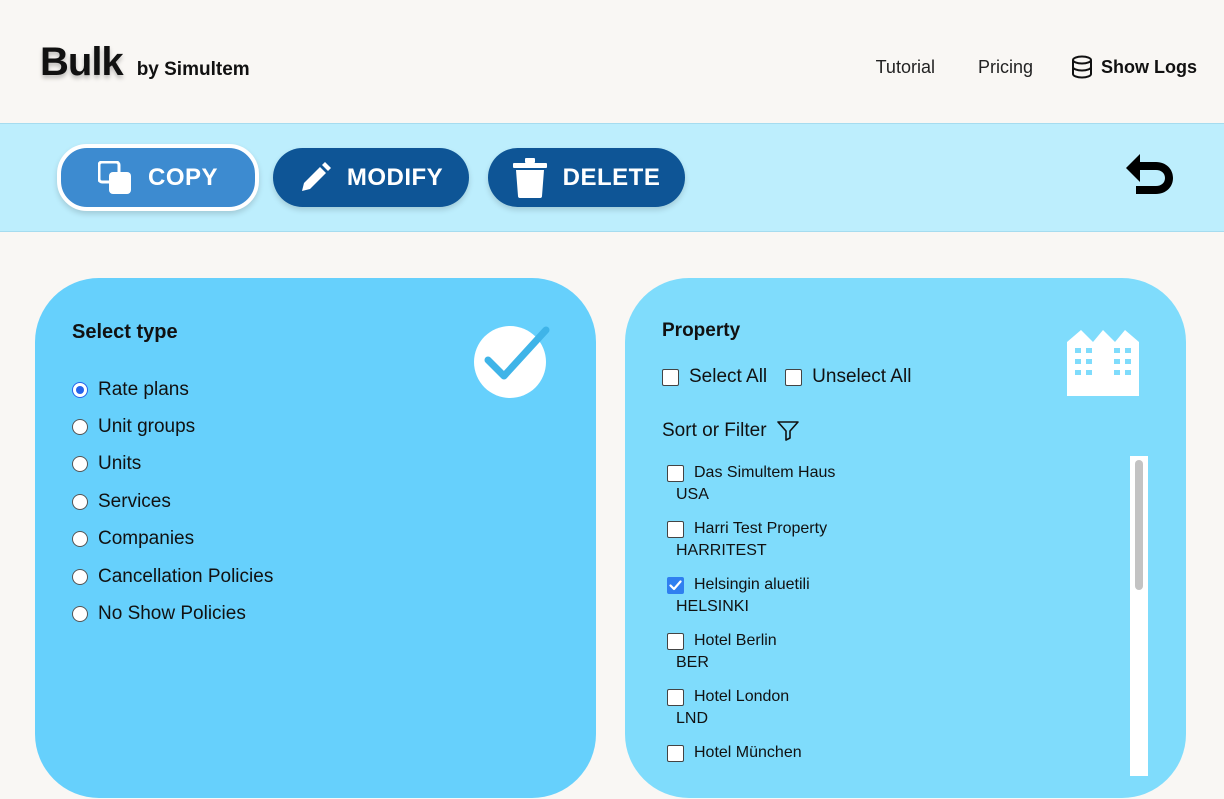  What do you see at coordinates (134, 501) in the screenshot?
I see `radio-label: Services` at bounding box center [134, 501].